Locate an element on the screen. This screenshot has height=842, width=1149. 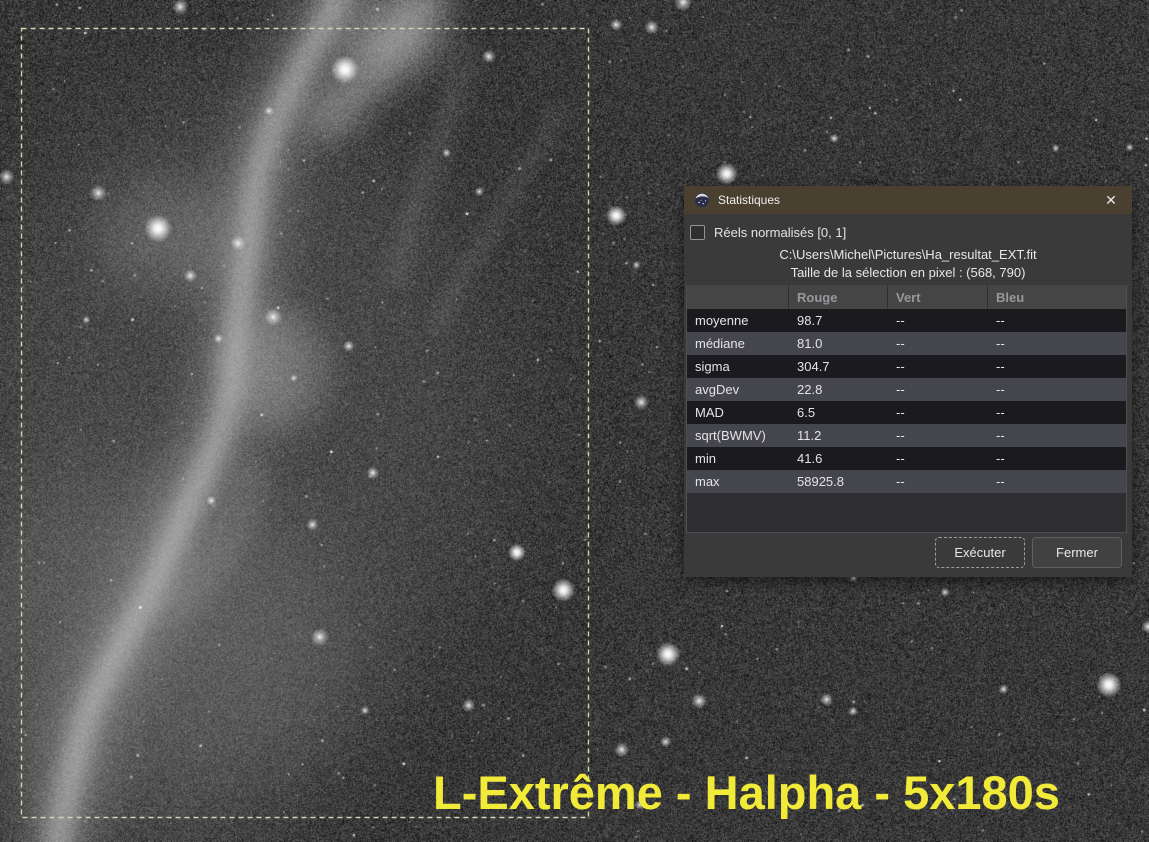
stat-name-cell: max is located at coordinates (707, 481).